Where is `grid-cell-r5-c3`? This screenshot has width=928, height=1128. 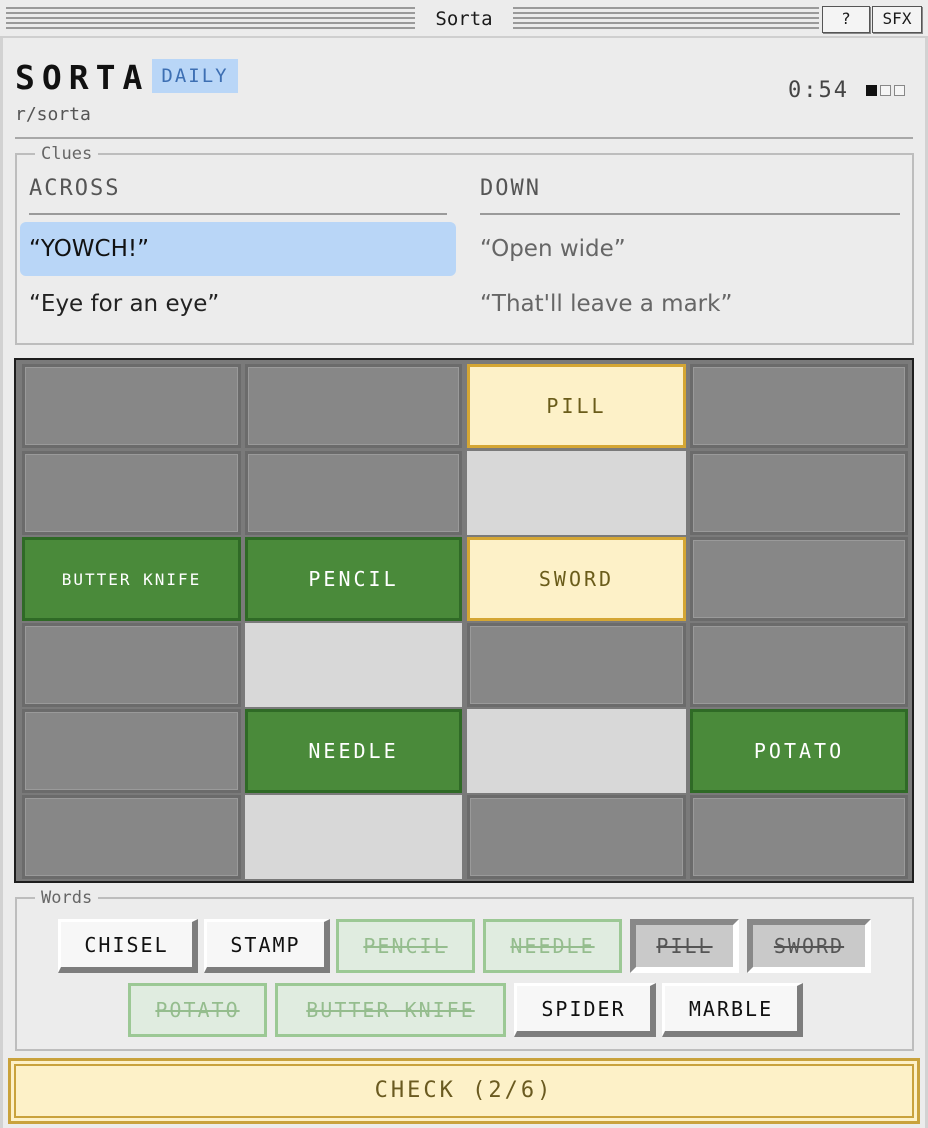
grid-cell-r5-c3 is located at coordinates (576, 751).